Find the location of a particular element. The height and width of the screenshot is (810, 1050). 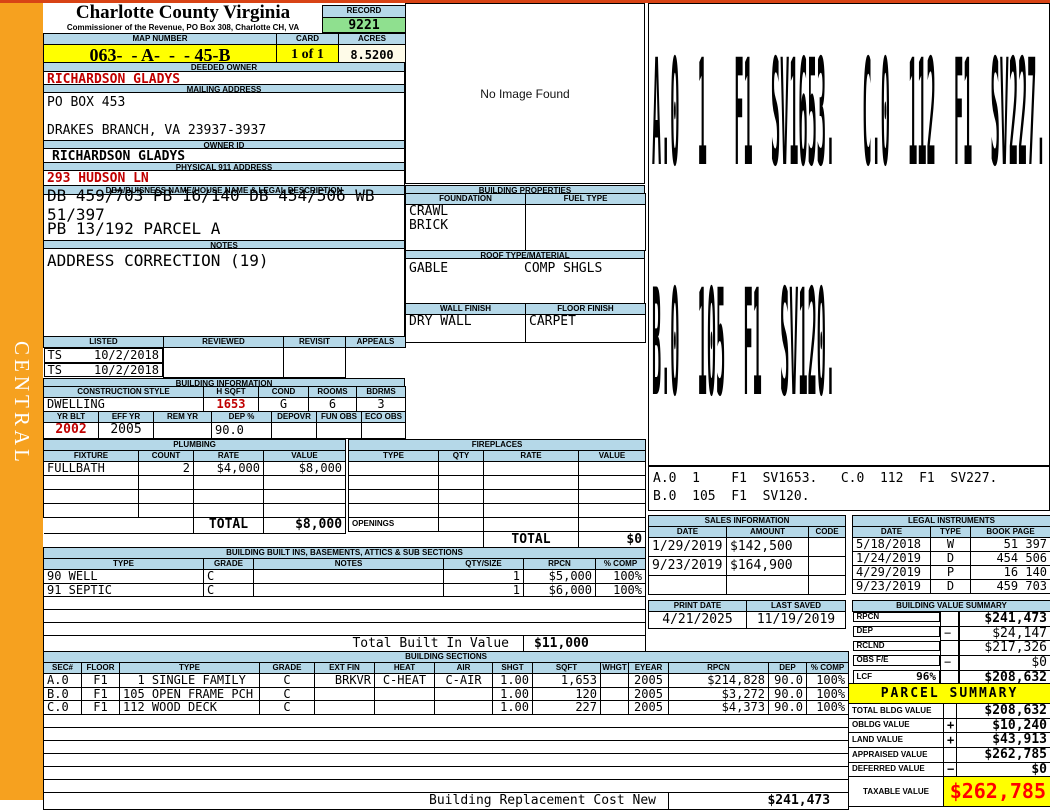

ps-label: OBLDG VALUE is located at coordinates (896, 725).